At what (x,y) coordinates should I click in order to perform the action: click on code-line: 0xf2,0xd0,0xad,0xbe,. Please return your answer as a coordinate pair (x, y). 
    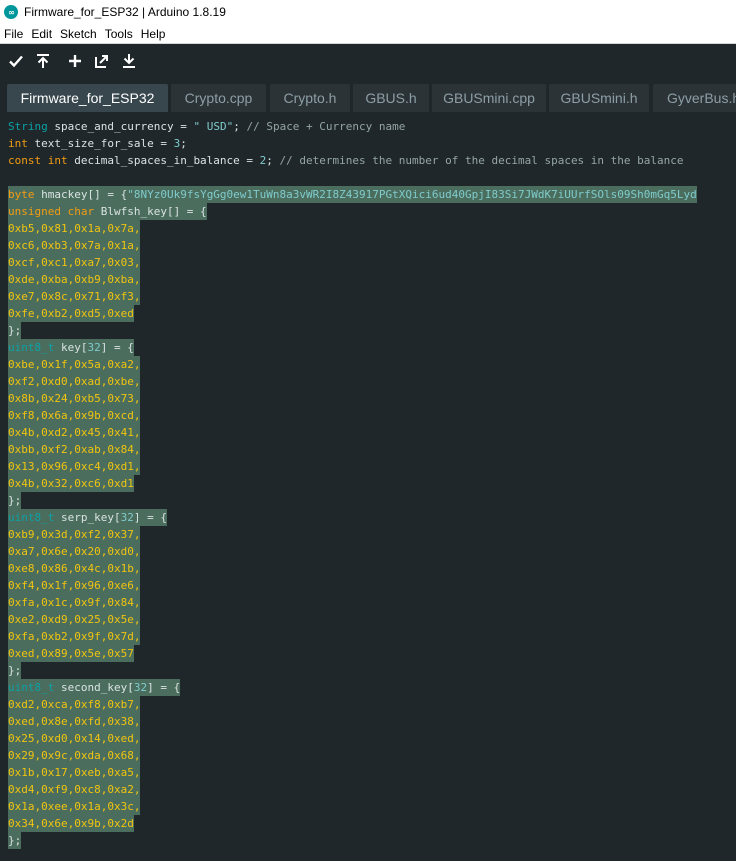
    Looking at the image, I should click on (74, 381).